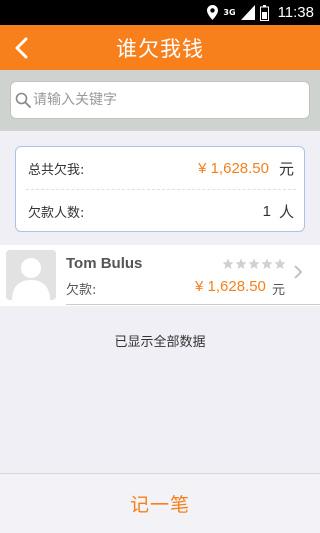  Describe the element at coordinates (161, 211) in the screenshot. I see `debtor-count-row: 欠款人数: 1 人` at that location.